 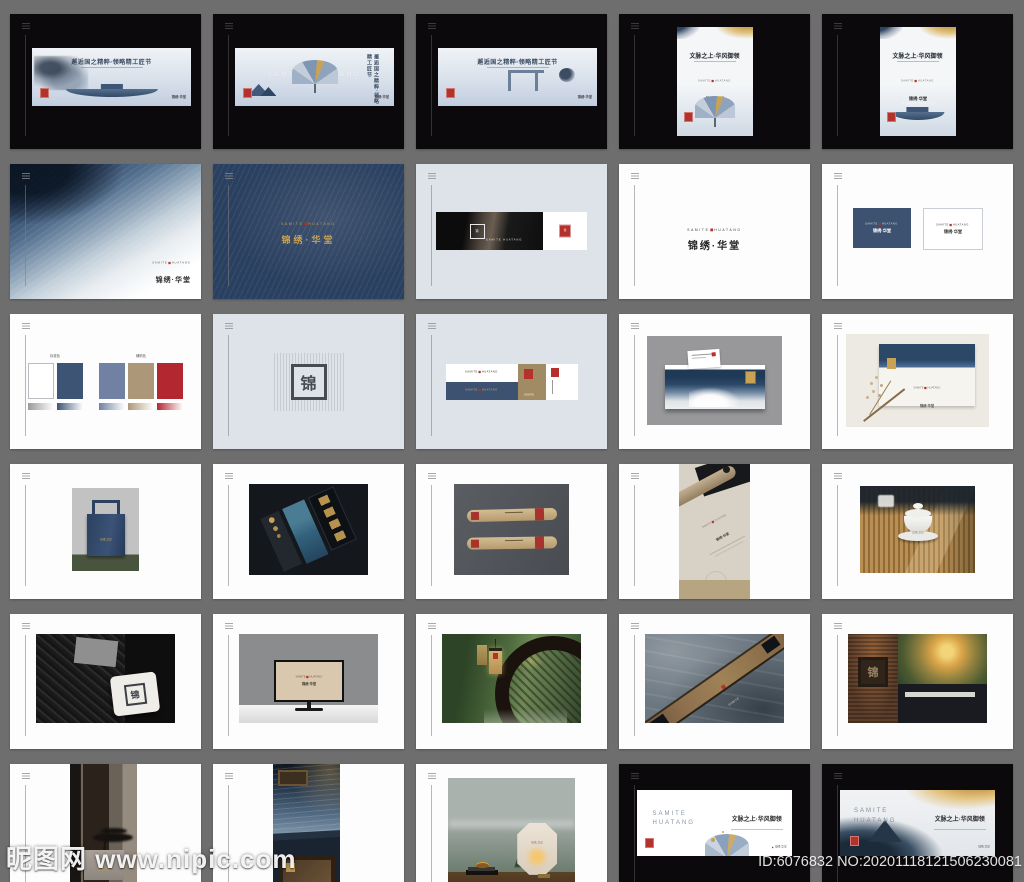 I want to click on seal-char: 锦, so click(x=565, y=231).